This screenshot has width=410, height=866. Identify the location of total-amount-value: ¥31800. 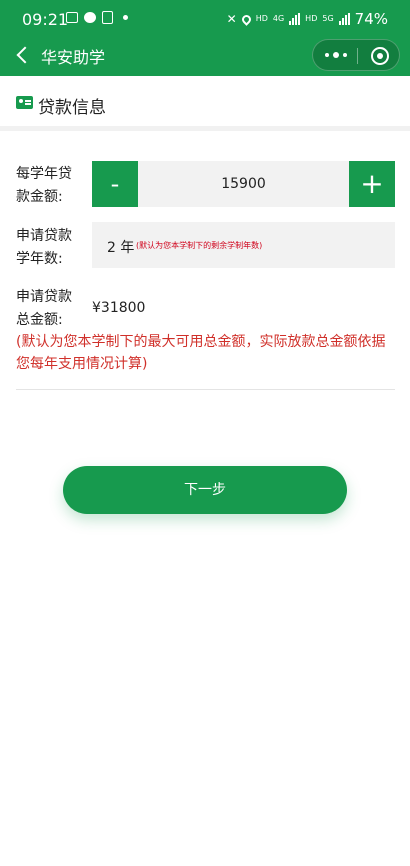
(119, 308).